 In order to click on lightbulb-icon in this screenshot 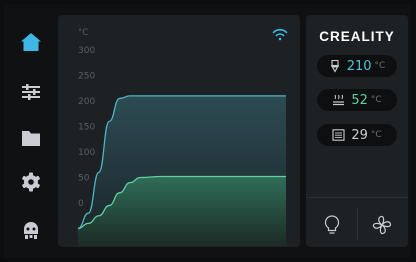, I will do `click(332, 224)`.